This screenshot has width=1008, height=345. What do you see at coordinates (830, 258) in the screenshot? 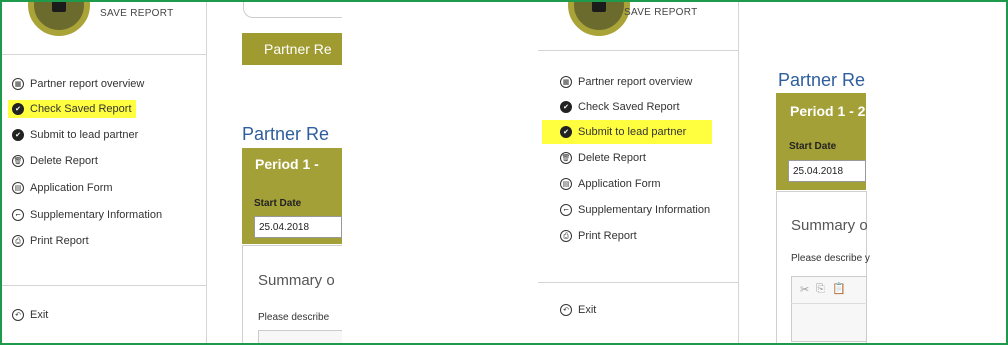
I see `describe-label: Please describe y` at bounding box center [830, 258].